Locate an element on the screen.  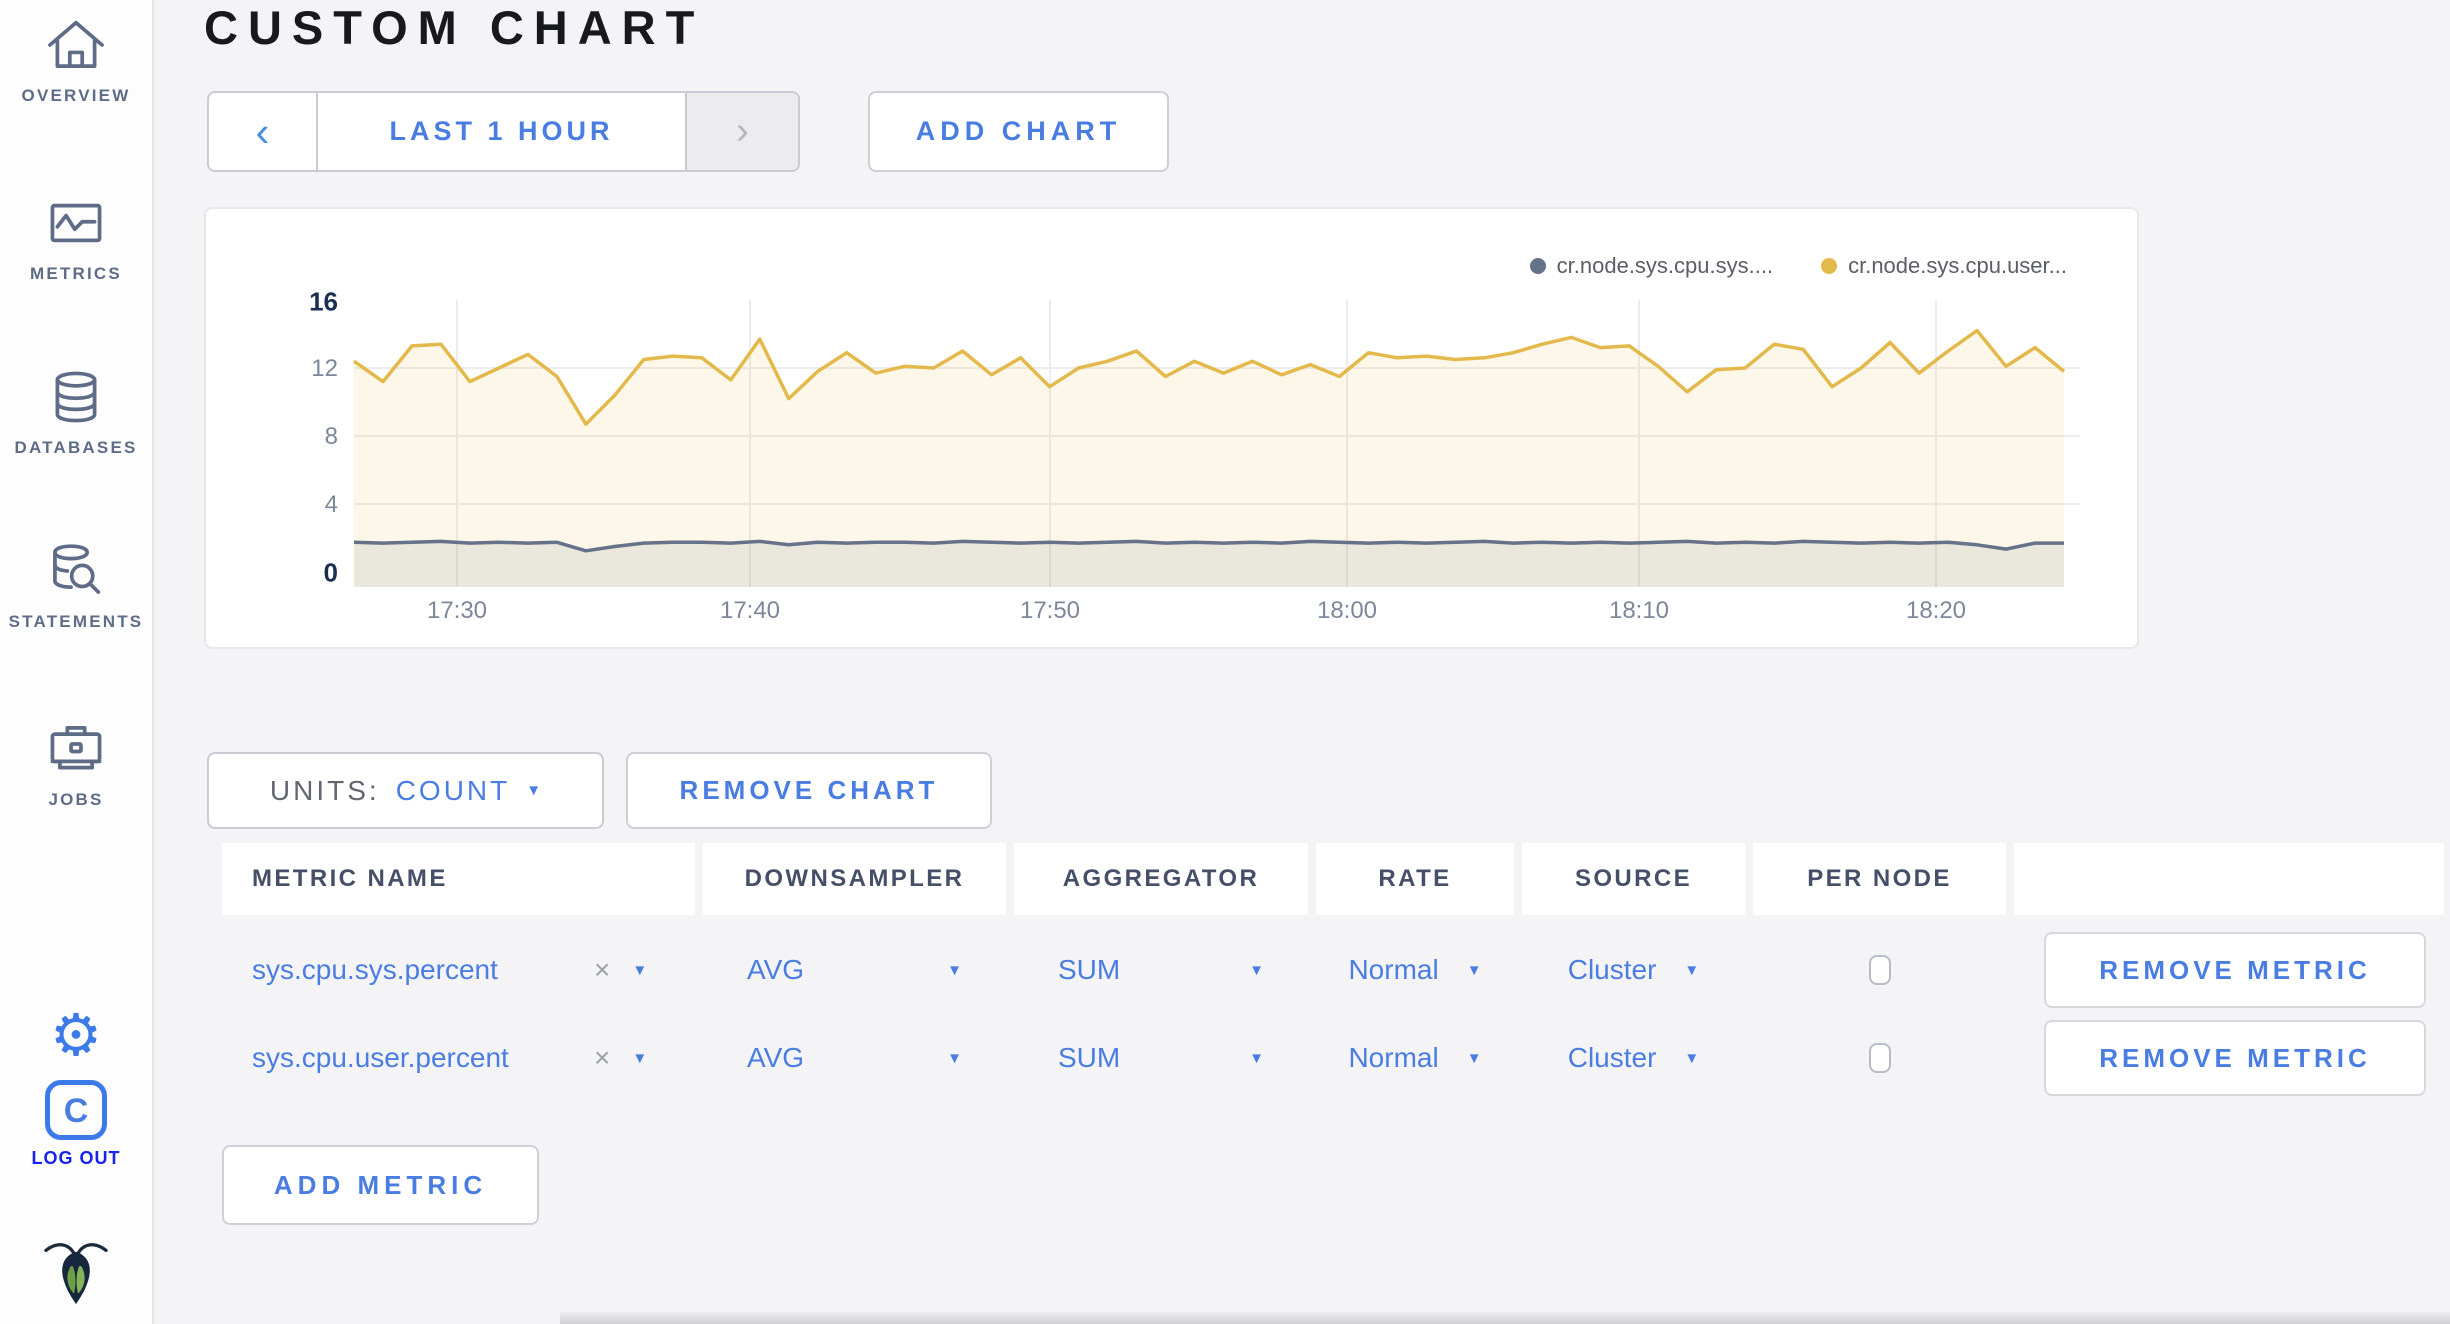
chevron-right-icon: › is located at coordinates (742, 131).